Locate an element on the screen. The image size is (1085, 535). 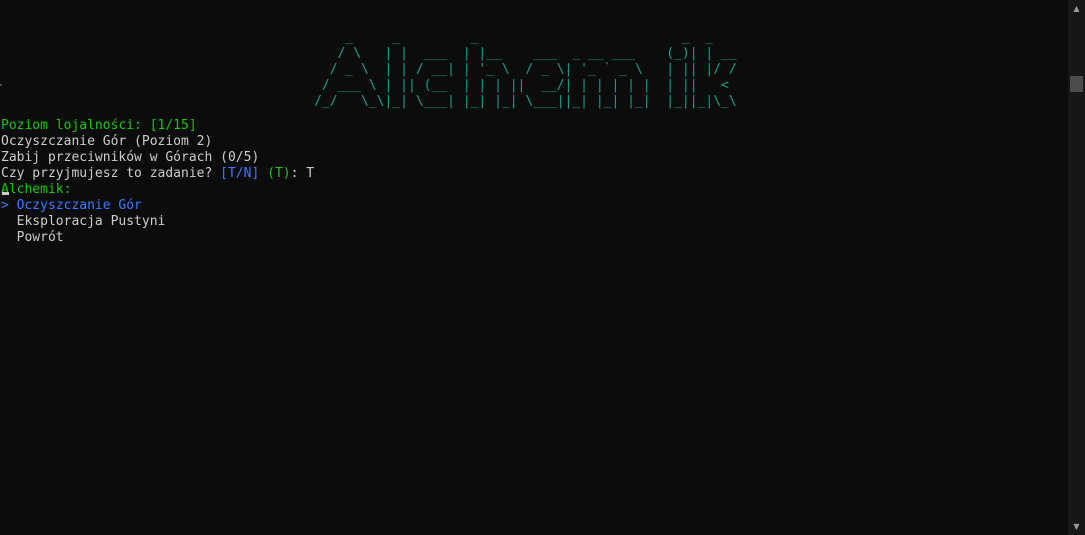
scroll-down-icon: ▼ is located at coordinates (1076, 526).